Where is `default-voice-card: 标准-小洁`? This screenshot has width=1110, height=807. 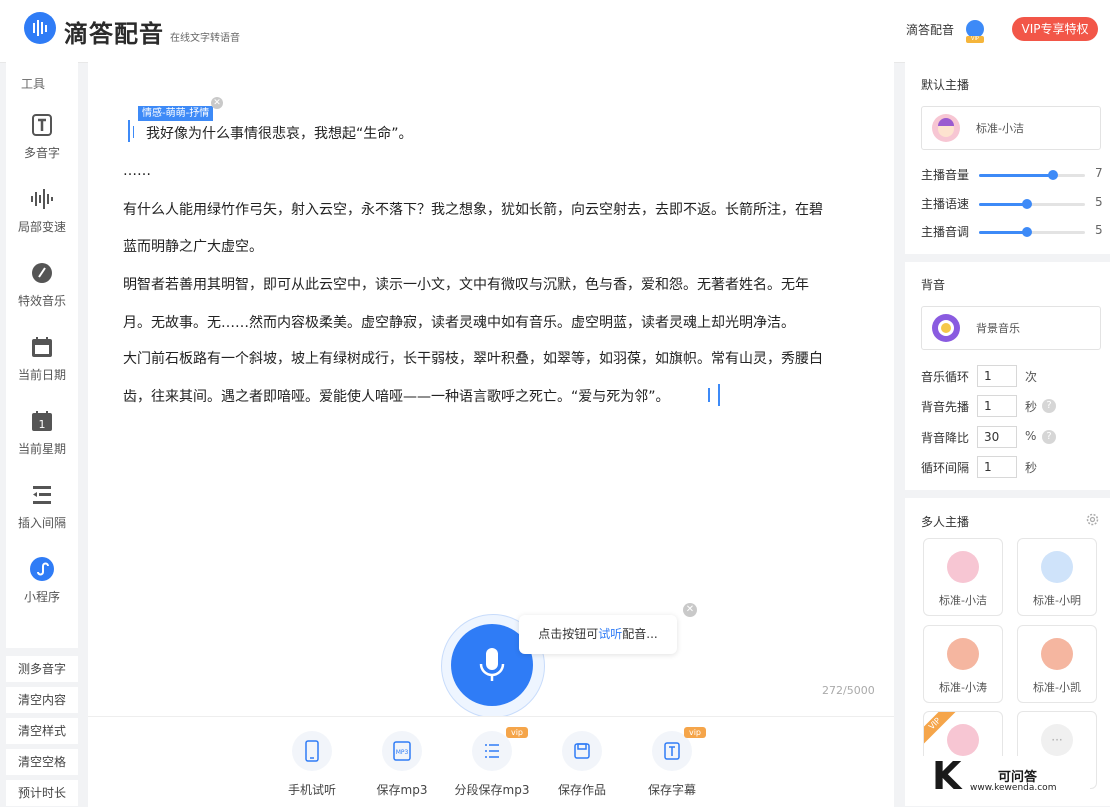 default-voice-card: 标准-小洁 is located at coordinates (1011, 128).